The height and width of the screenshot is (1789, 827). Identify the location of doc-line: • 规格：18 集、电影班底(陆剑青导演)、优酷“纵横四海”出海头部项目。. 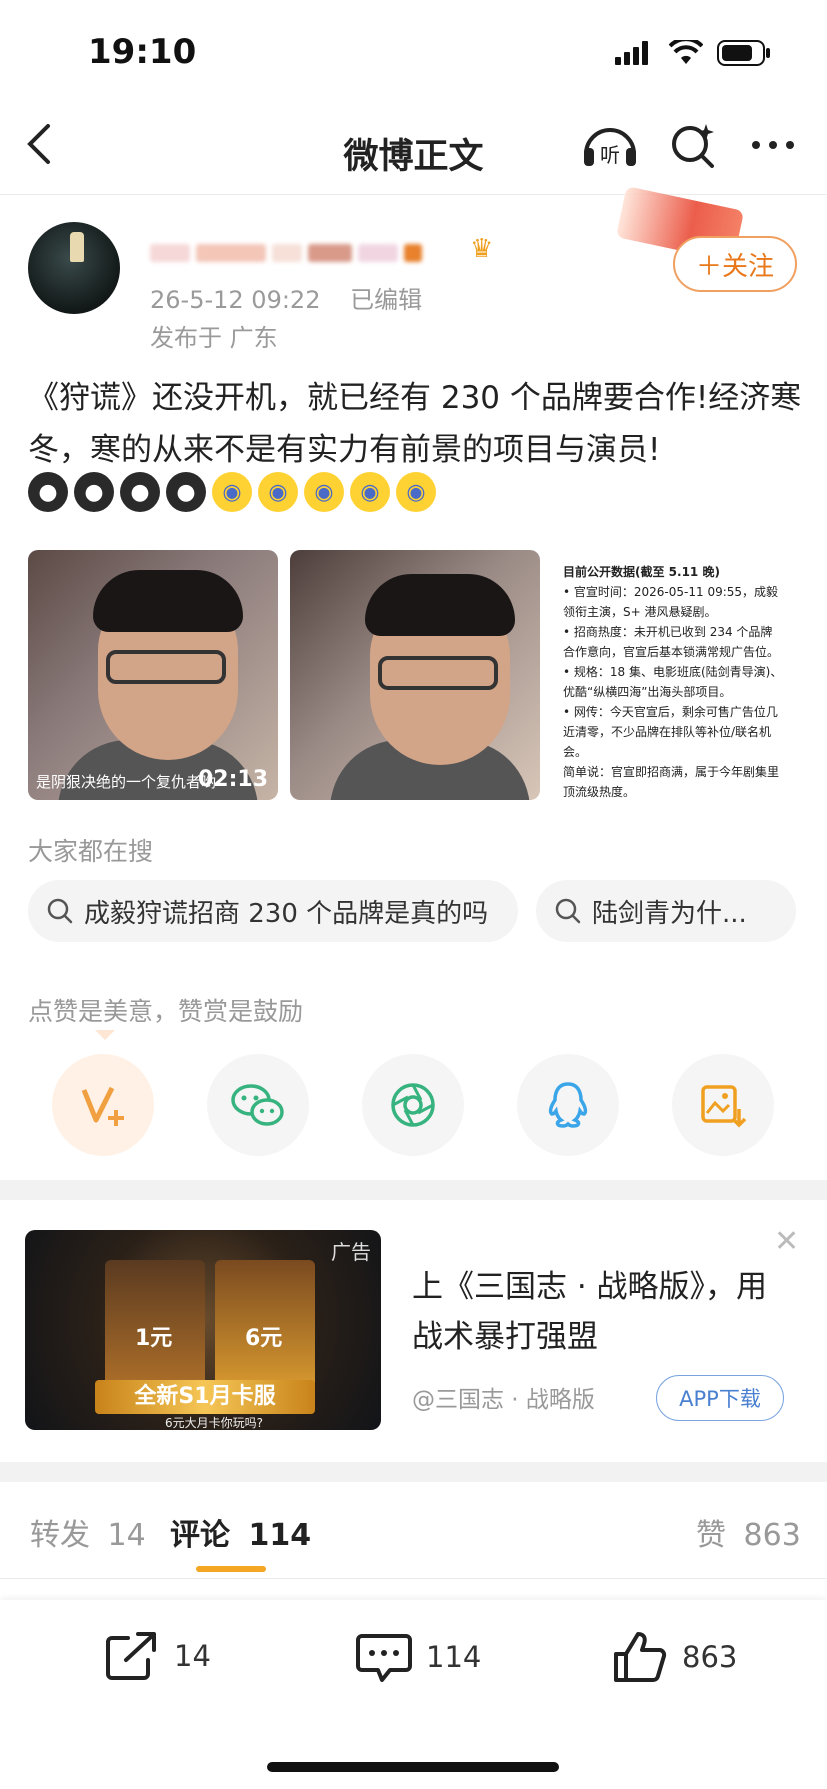
(673, 682).